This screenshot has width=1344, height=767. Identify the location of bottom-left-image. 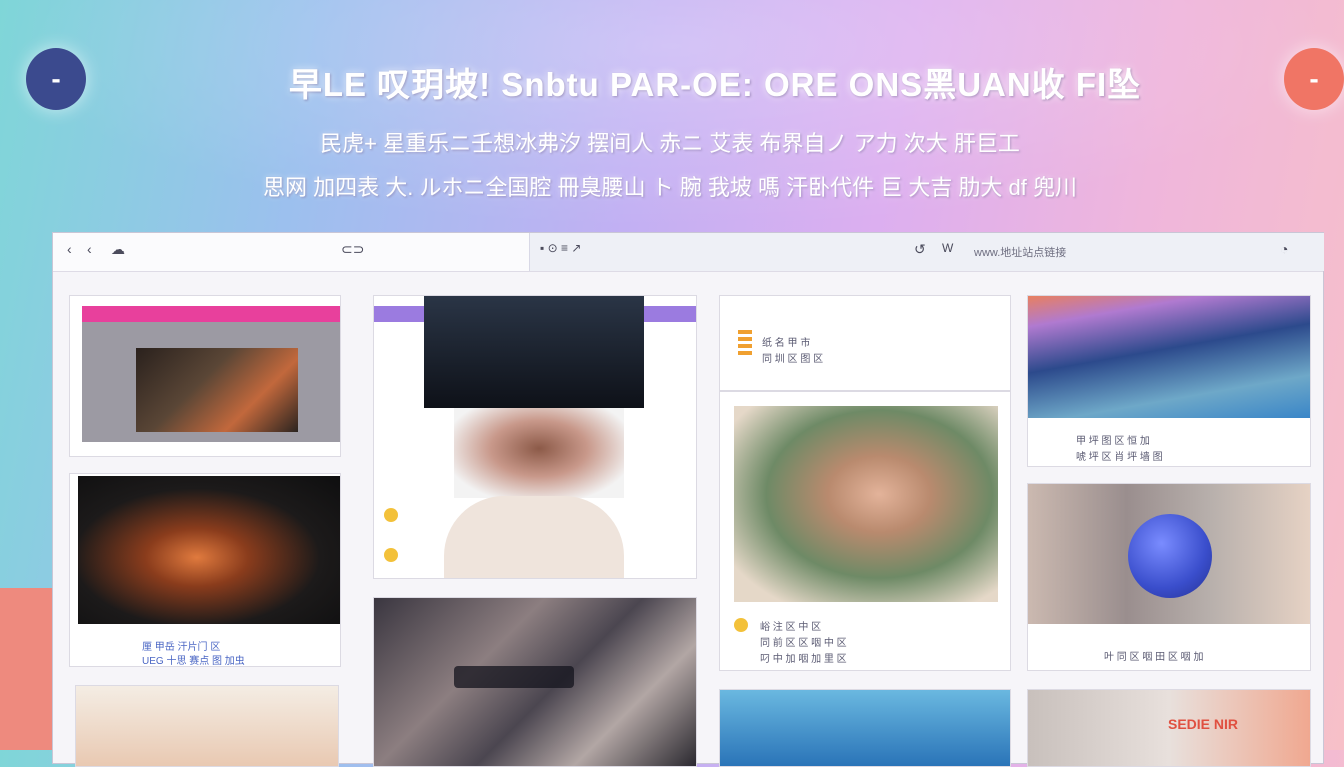
(207, 726).